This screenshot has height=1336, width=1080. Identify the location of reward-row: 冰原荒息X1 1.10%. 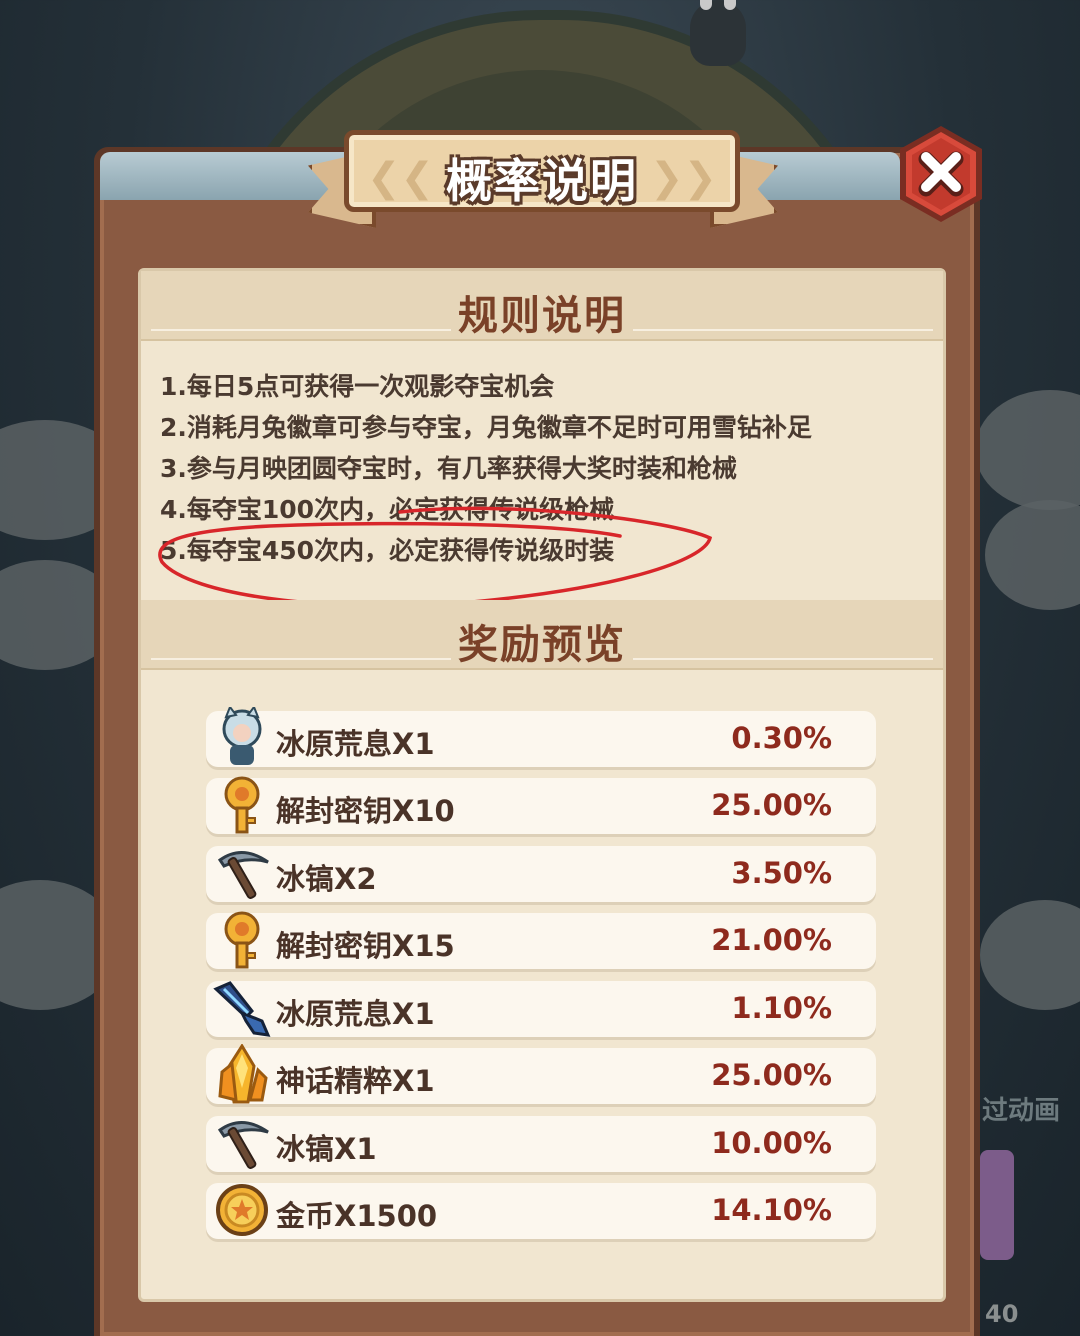
(541, 1009).